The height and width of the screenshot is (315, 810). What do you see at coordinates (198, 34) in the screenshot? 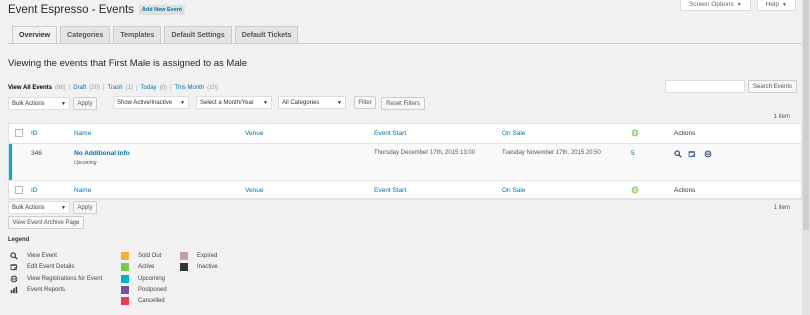
I see `tab-default-settings: Default Settings` at bounding box center [198, 34].